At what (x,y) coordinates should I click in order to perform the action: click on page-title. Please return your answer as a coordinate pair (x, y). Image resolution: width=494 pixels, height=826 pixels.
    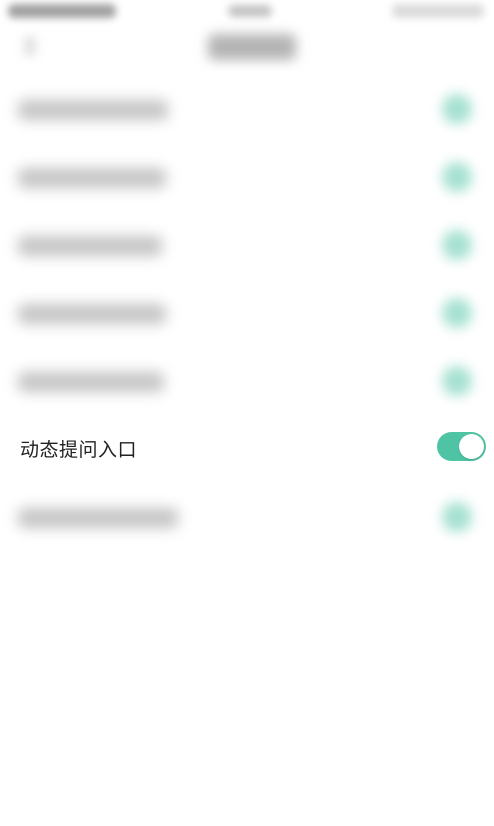
    Looking at the image, I should click on (252, 47).